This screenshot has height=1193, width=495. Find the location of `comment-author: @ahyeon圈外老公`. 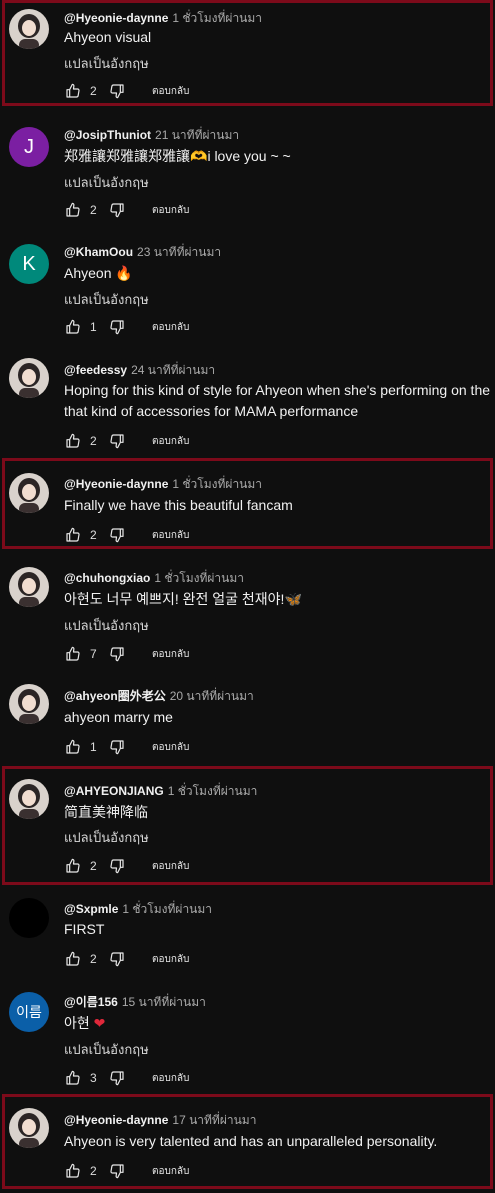

comment-author: @ahyeon圈外老公 is located at coordinates (115, 696).